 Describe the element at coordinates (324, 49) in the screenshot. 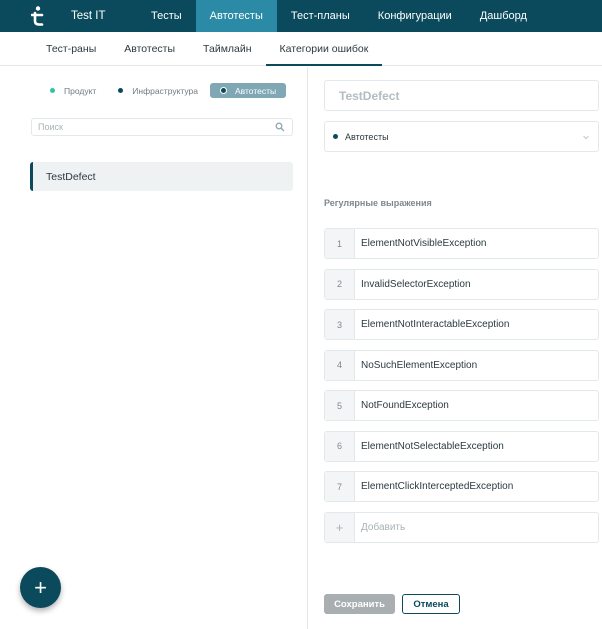

I see `tab-error-categories: Категории ошибок` at that location.